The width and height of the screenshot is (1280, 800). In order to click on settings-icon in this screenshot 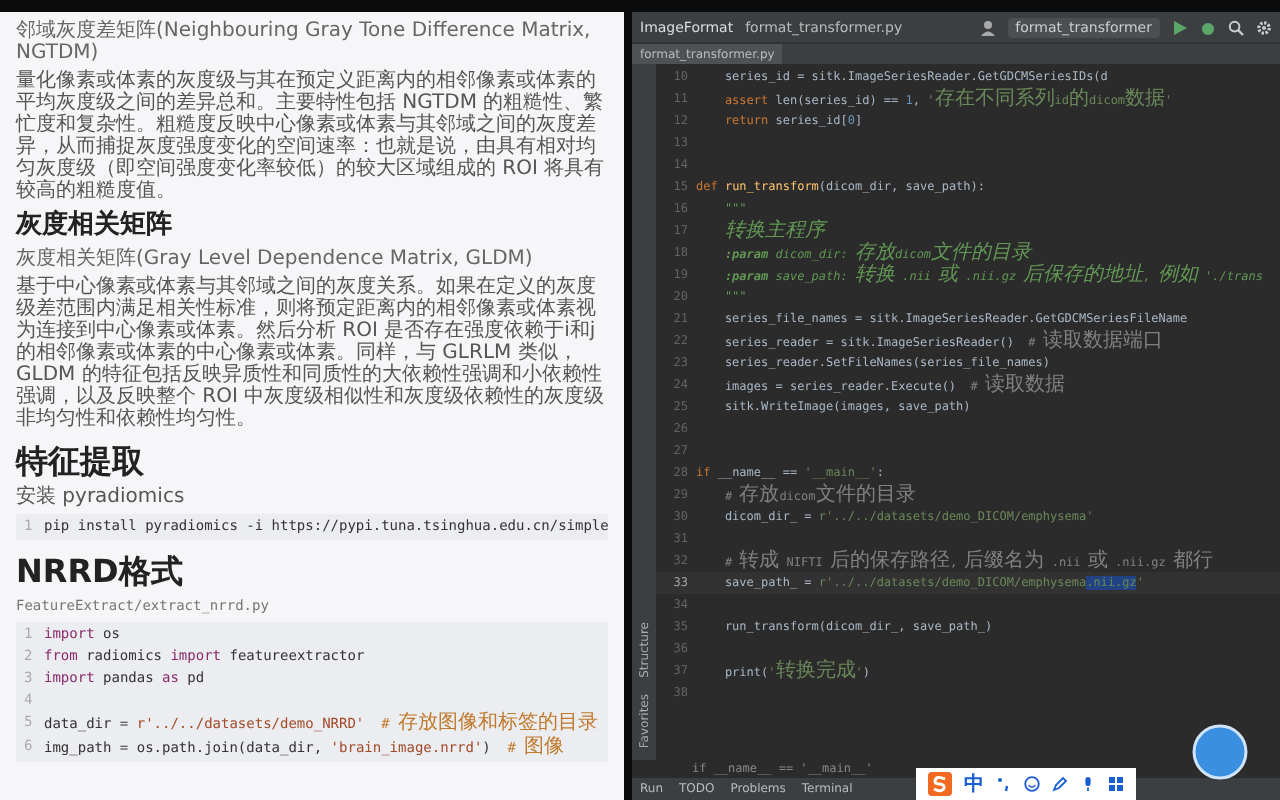, I will do `click(1264, 27)`.